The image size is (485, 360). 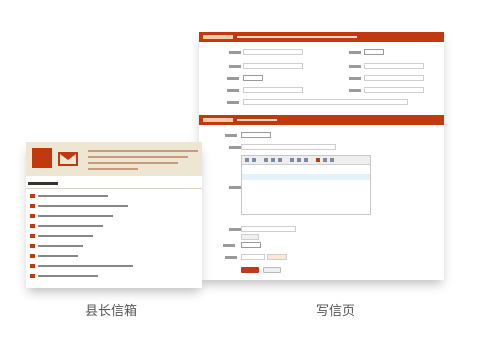 What do you see at coordinates (280, 160) in the screenshot?
I see `underline-icon` at bounding box center [280, 160].